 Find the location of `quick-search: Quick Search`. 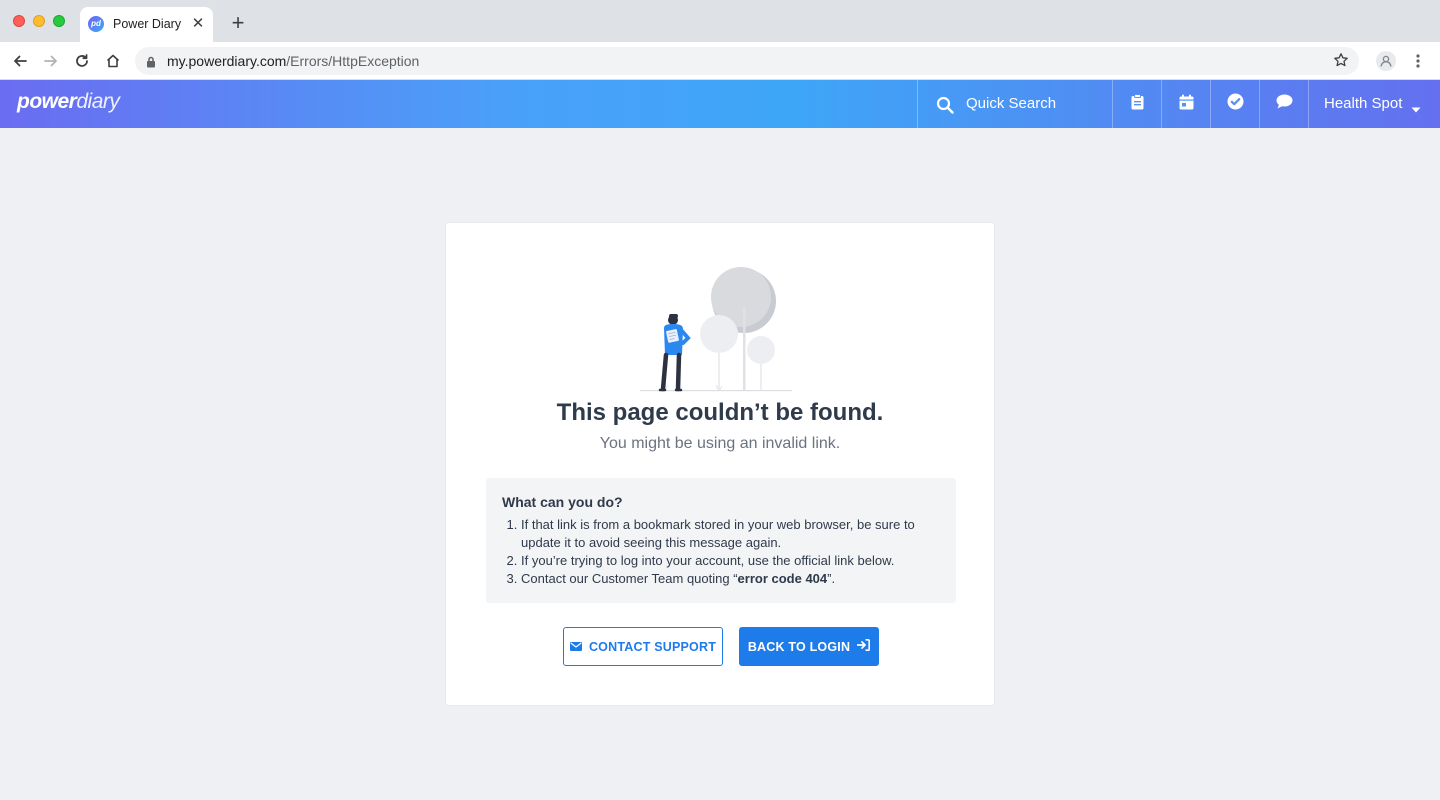

quick-search: Quick Search is located at coordinates (1015, 104).